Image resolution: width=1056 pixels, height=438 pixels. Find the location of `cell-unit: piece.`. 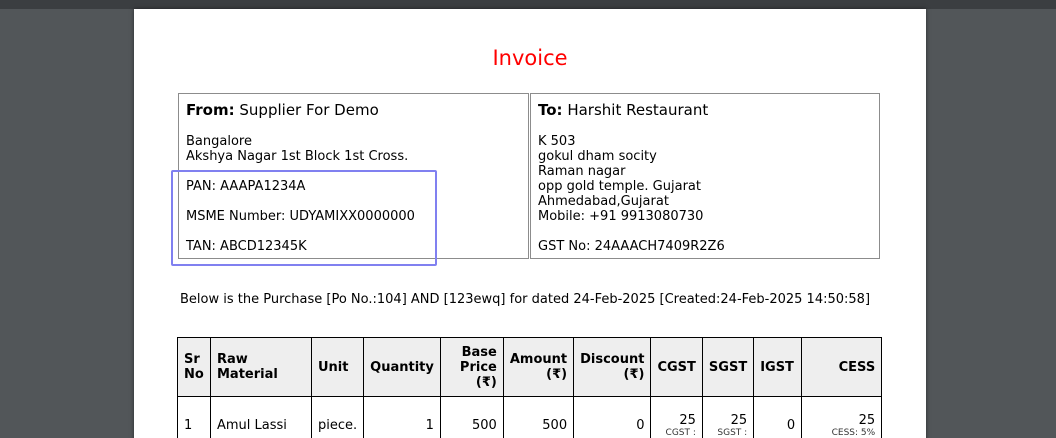

cell-unit: piece. is located at coordinates (337, 417).